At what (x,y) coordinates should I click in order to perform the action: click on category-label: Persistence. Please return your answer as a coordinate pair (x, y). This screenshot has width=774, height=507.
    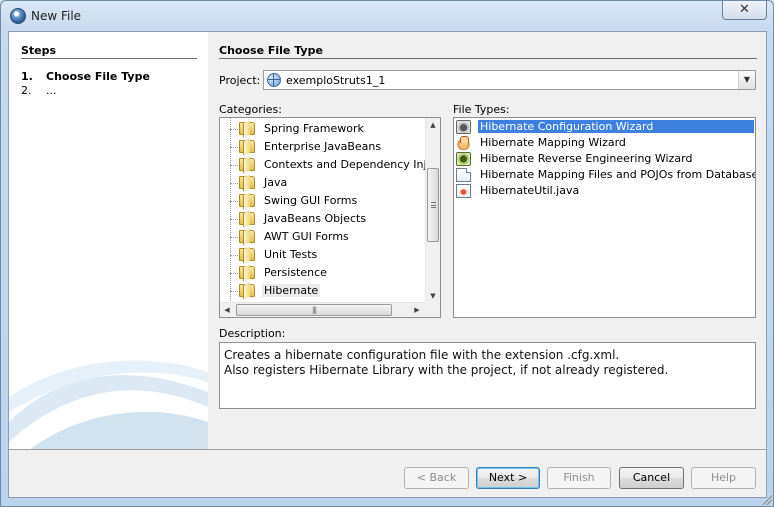
    Looking at the image, I should click on (295, 272).